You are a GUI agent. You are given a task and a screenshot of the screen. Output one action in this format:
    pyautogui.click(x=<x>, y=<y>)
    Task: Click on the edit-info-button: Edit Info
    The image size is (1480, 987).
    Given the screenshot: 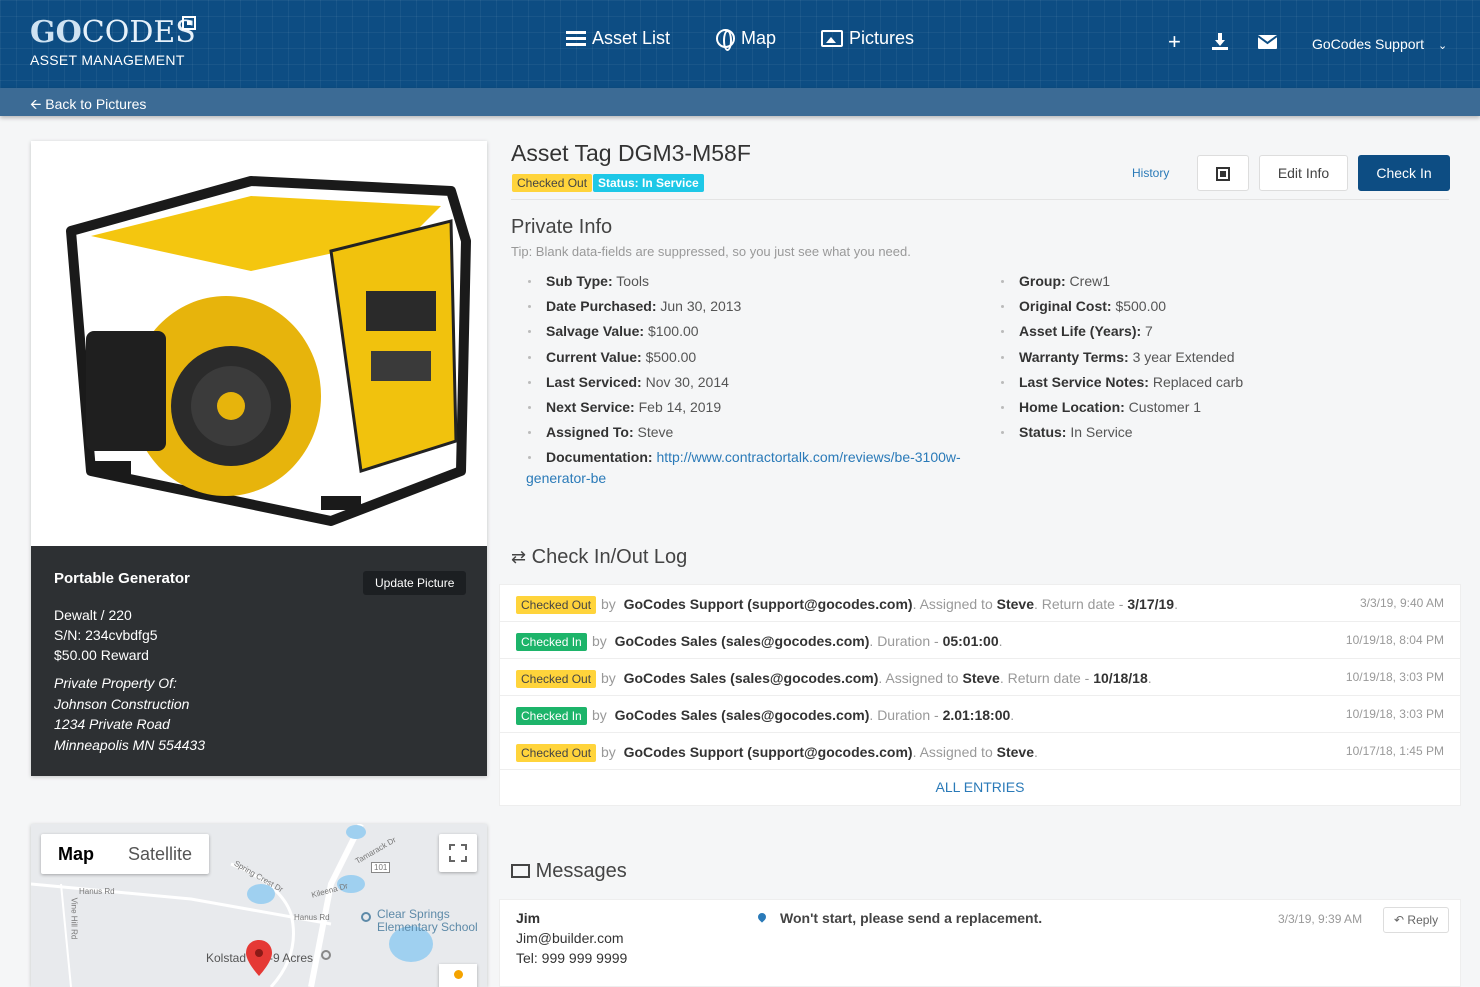 What is the action you would take?
    pyautogui.click(x=1303, y=173)
    